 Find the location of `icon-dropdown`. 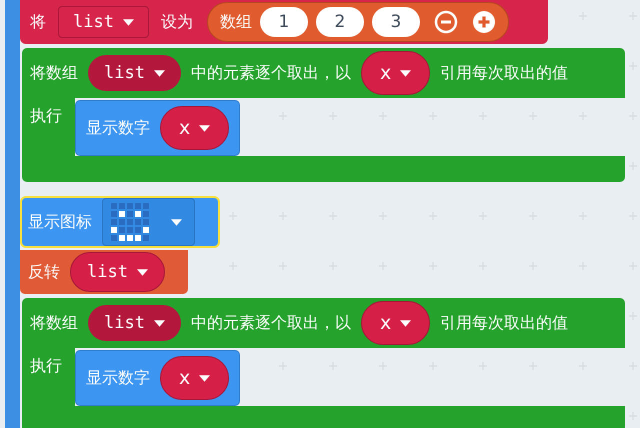

icon-dropdown is located at coordinates (148, 222).